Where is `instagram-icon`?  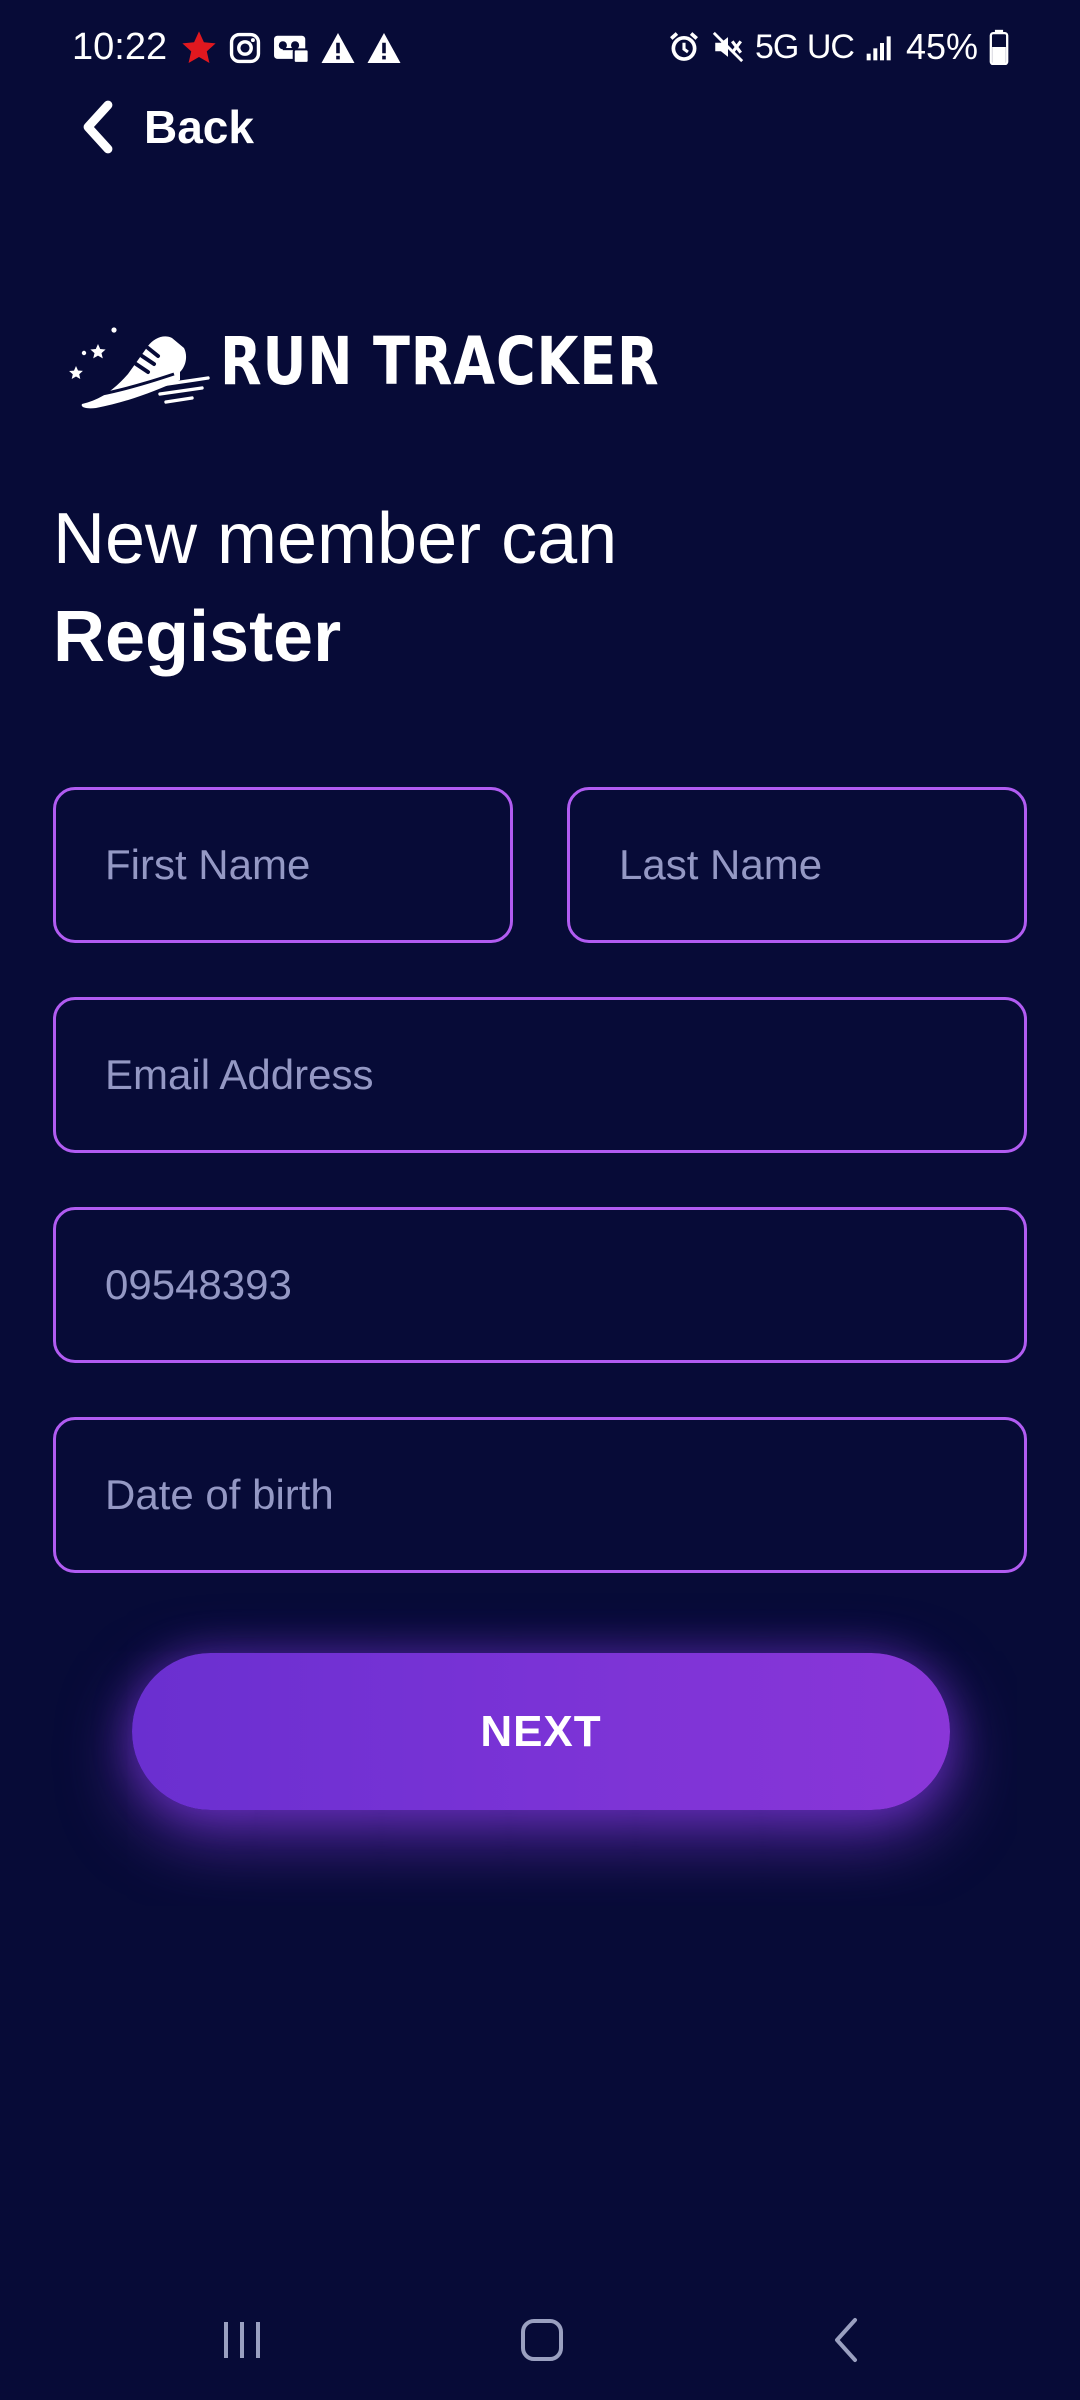
instagram-icon is located at coordinates (245, 48).